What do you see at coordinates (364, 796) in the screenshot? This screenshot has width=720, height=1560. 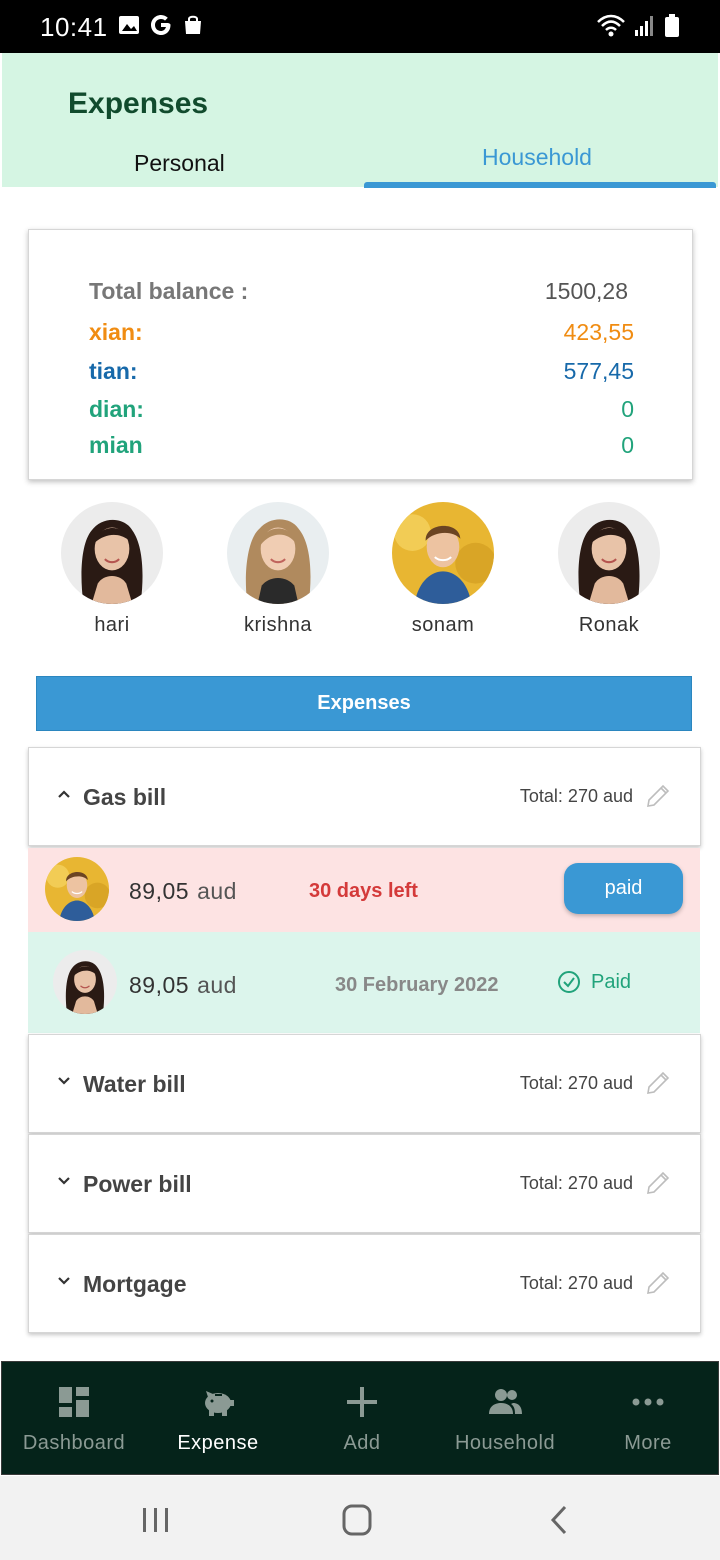 I see `bill-gas: Gas bill Total: 270 aud` at bounding box center [364, 796].